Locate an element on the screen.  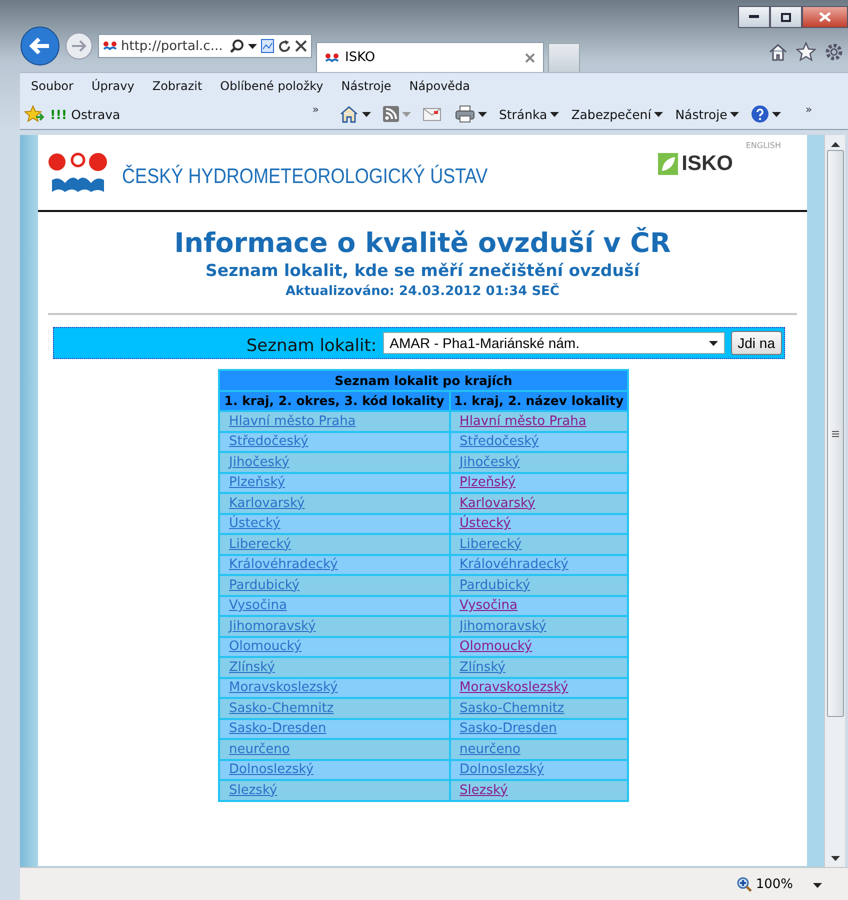
page-subtitle: Seznam lokalit, kde se měří znečištění ovzduší is located at coordinates (422, 270).